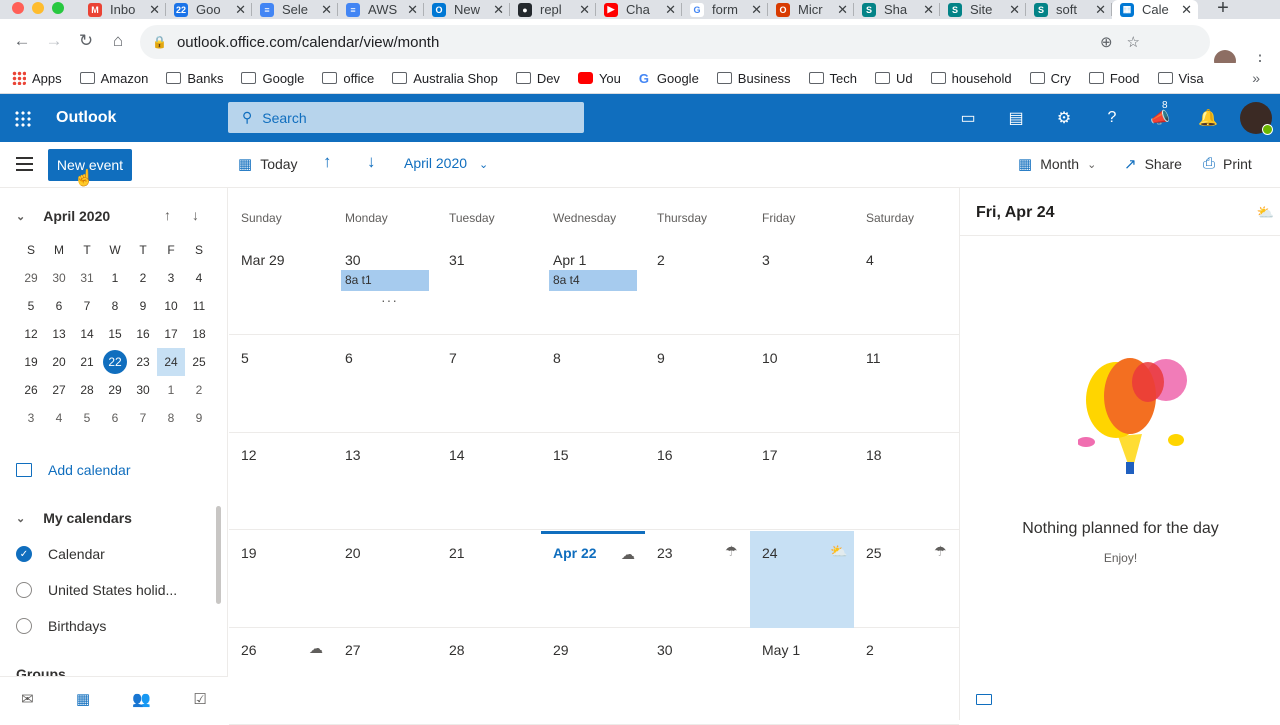 Image resolution: width=1280 pixels, height=725 pixels. What do you see at coordinates (60, 554) in the screenshot?
I see `calendar-list-item: ✓ Calendar` at bounding box center [60, 554].